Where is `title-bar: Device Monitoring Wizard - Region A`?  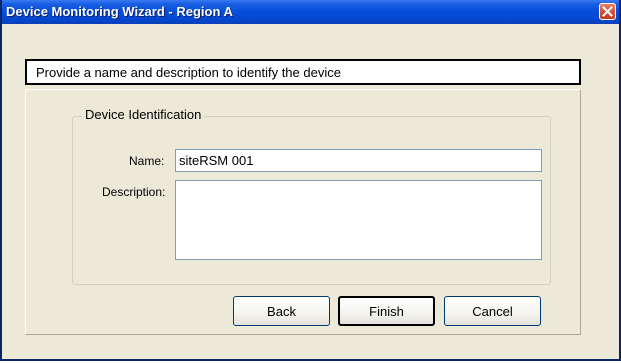
title-bar: Device Monitoring Wizard - Region A is located at coordinates (310, 12).